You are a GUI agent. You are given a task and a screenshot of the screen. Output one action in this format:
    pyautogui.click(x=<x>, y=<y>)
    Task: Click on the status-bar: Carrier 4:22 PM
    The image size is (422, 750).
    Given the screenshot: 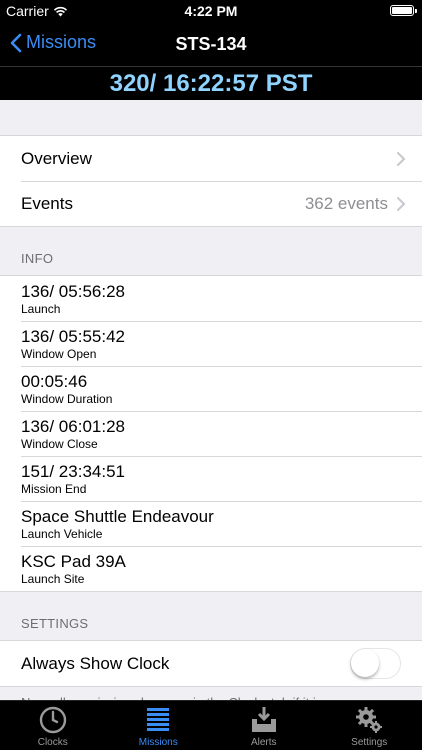 What is the action you would take?
    pyautogui.click(x=211, y=11)
    